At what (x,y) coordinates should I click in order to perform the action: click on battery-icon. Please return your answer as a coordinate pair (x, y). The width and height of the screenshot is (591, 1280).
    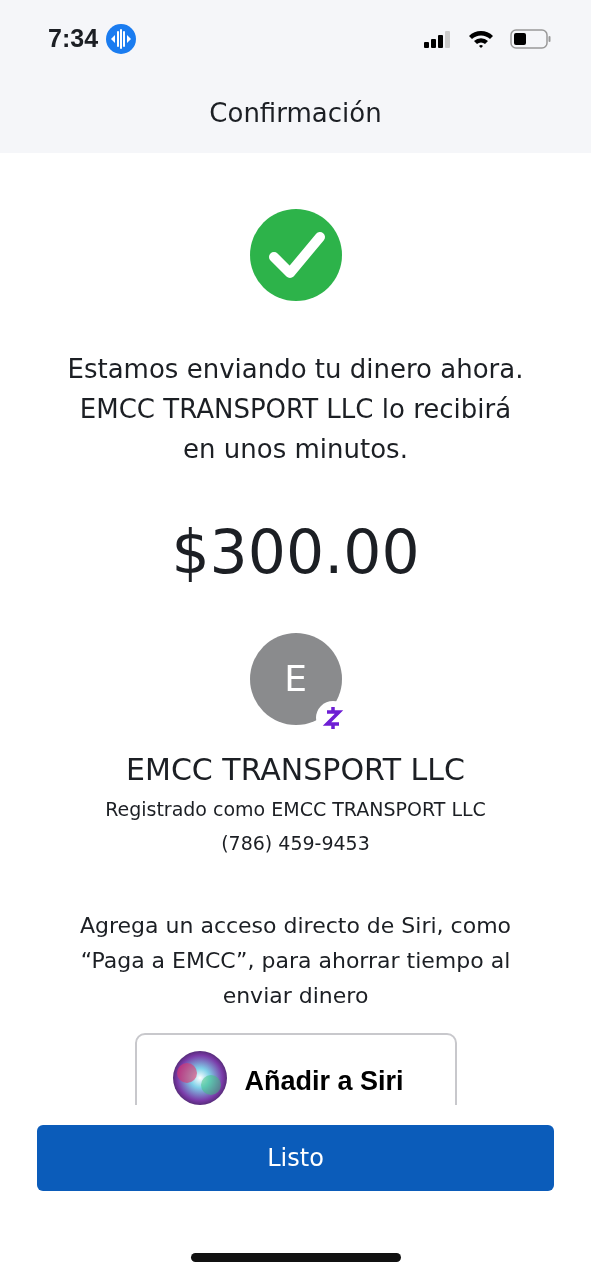
    Looking at the image, I should click on (530, 39).